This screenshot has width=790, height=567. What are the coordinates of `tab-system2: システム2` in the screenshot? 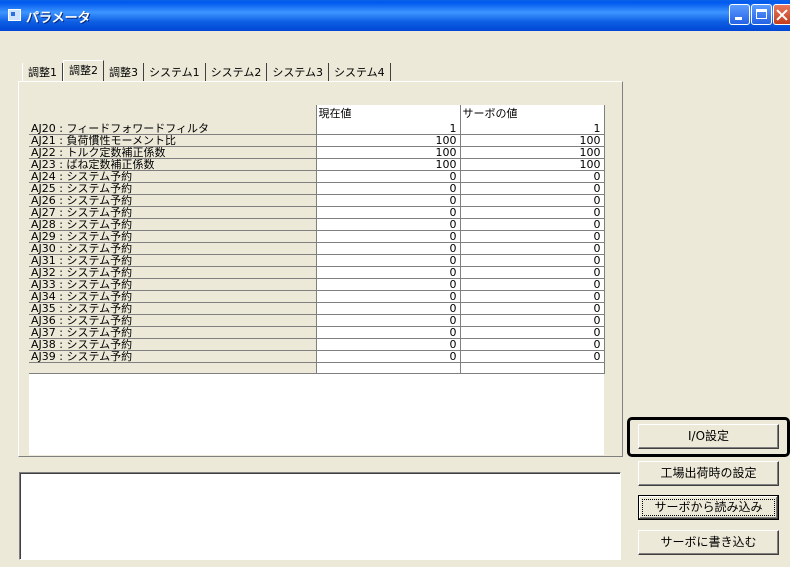 It's located at (237, 72).